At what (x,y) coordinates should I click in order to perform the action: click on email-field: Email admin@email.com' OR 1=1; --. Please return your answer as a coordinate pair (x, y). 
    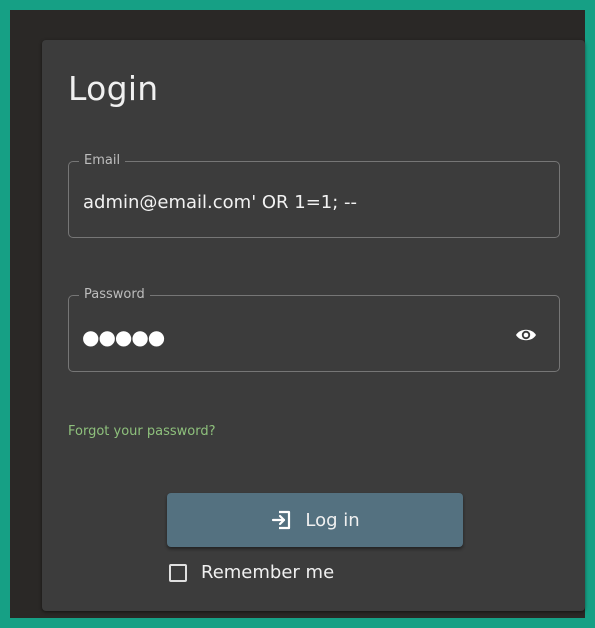
    Looking at the image, I should click on (314, 195).